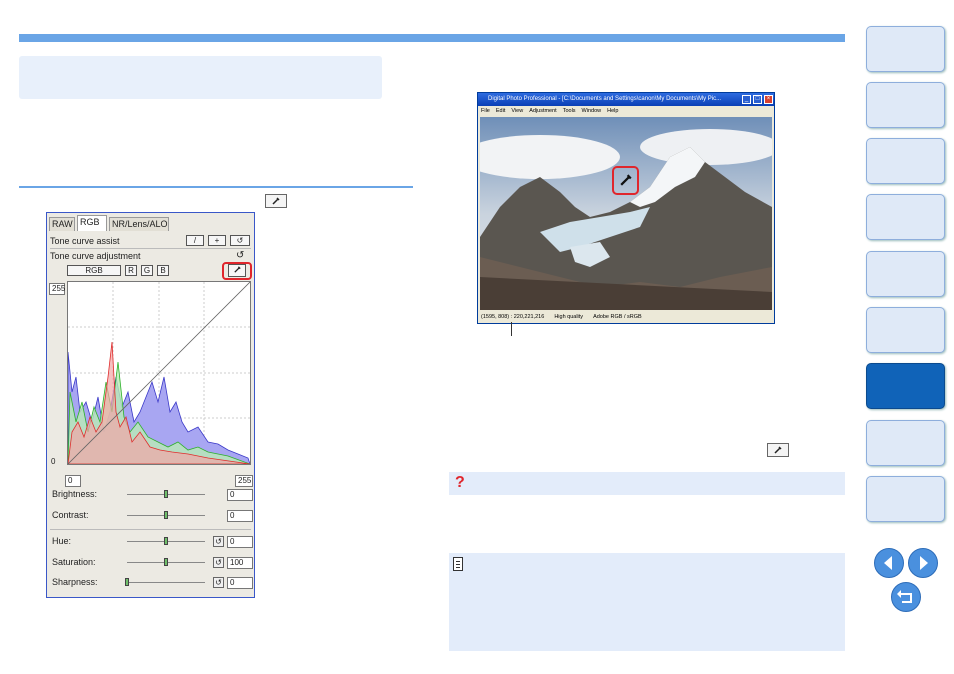 Image resolution: width=954 pixels, height=674 pixels. I want to click on menu-file: File, so click(485, 111).